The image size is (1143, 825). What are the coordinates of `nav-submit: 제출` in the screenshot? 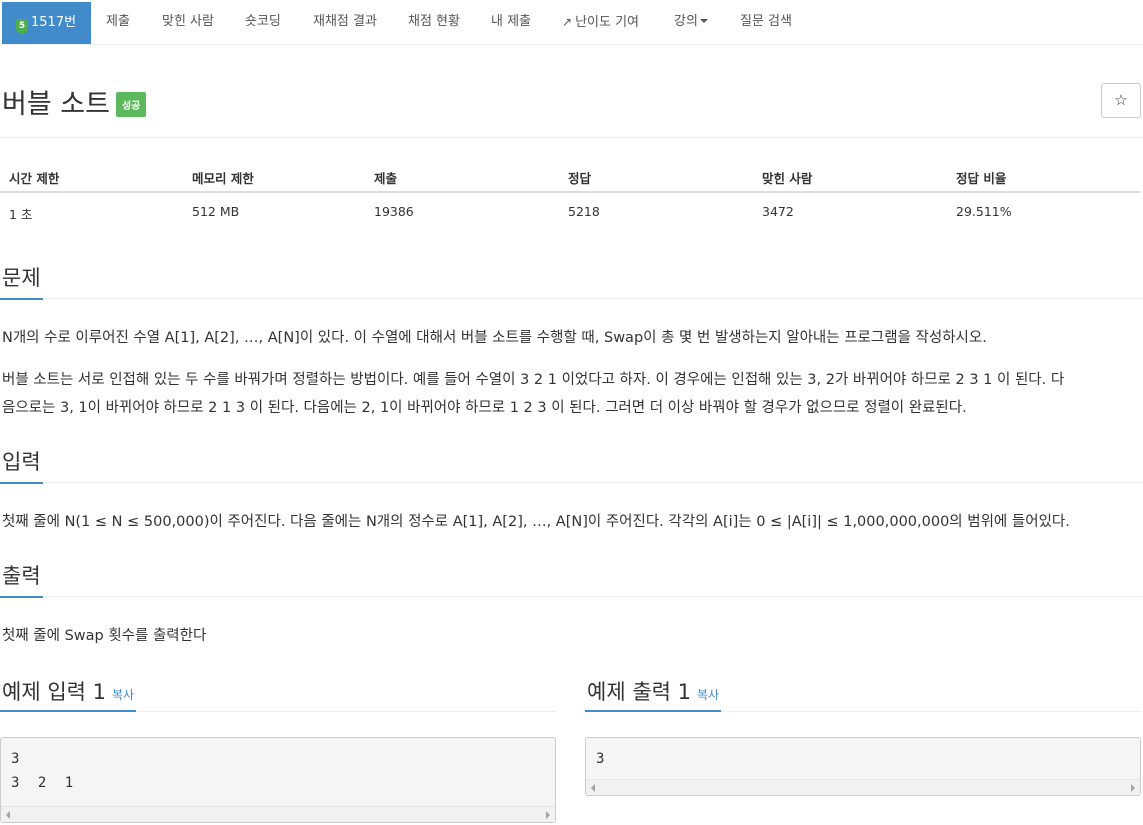 It's located at (118, 22).